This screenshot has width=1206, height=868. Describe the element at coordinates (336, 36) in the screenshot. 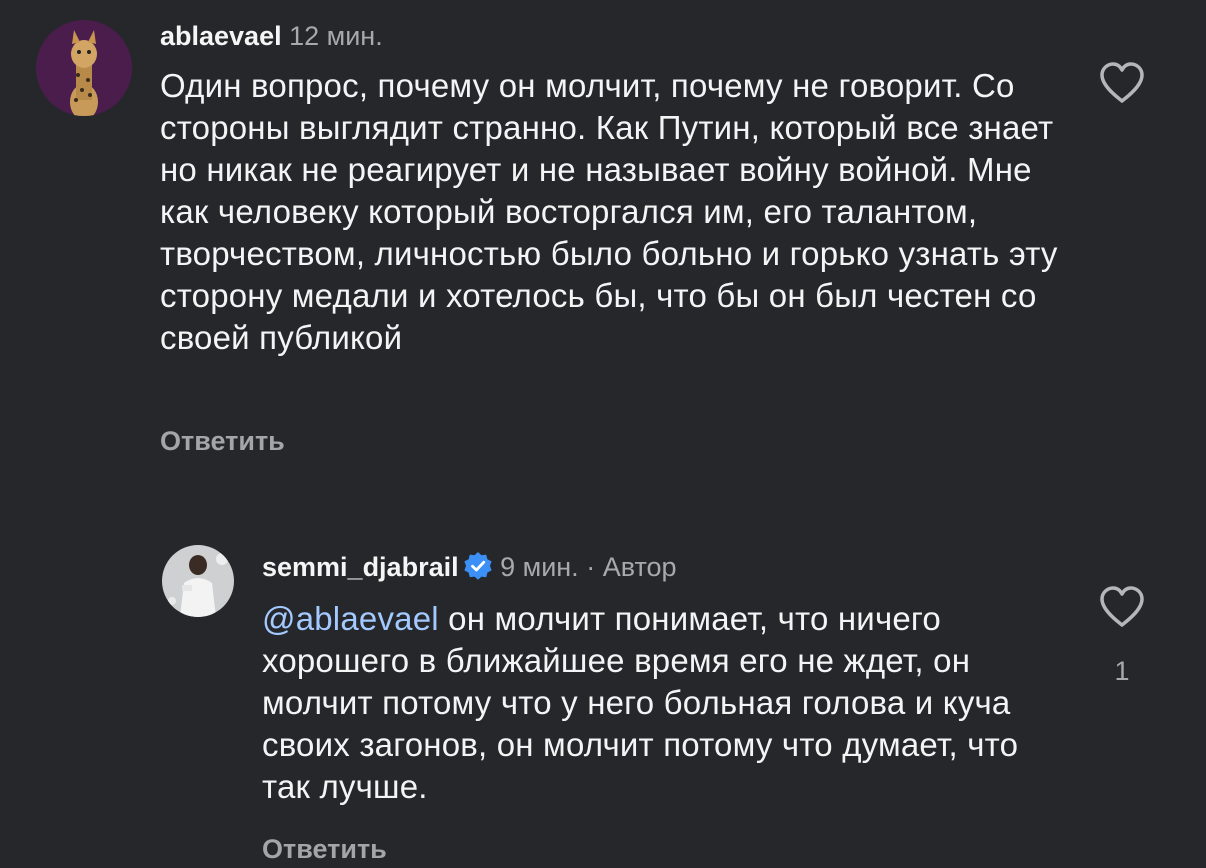

I see `timestamp: 12 мин.` at that location.